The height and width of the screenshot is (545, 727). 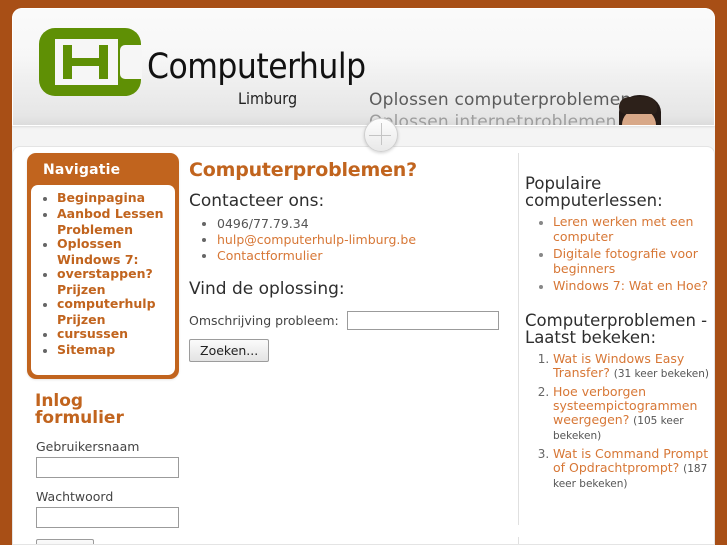 What do you see at coordinates (661, 374) in the screenshot?
I see `recent-item-count: (31 keer bekeken)` at bounding box center [661, 374].